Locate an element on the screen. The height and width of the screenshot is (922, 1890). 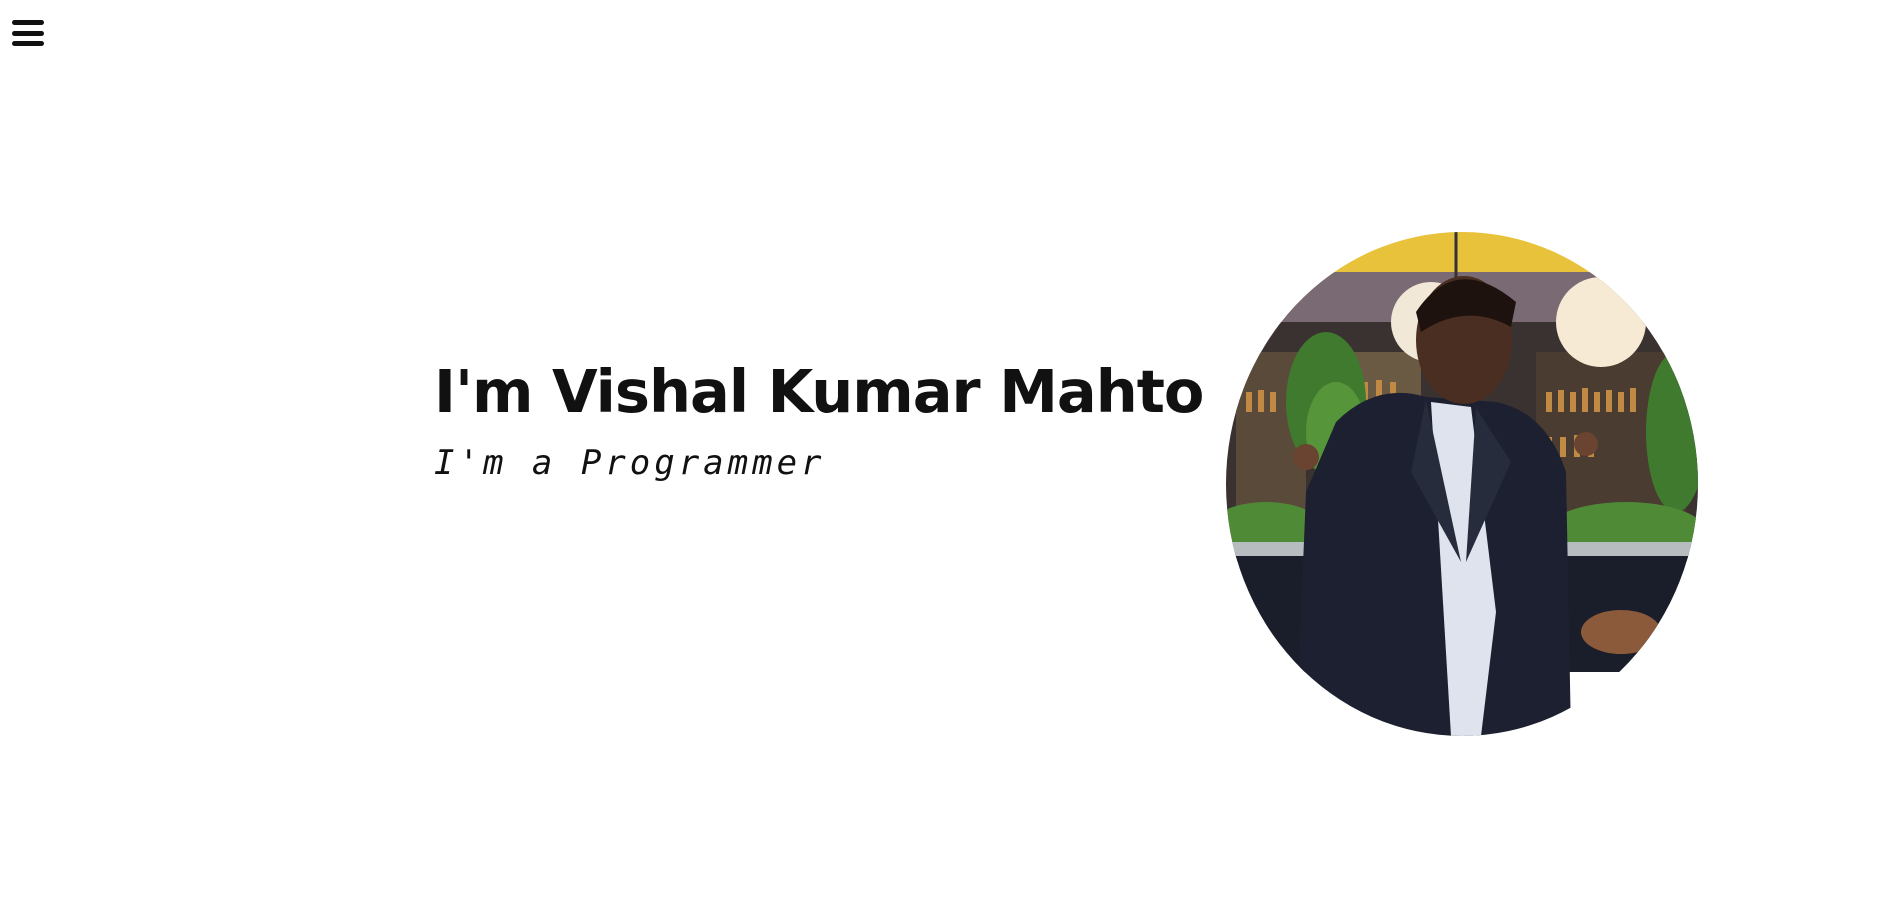
hero-section: I'm Vishal Kumar Mahto I'm a Programmer is located at coordinates (819, 420).